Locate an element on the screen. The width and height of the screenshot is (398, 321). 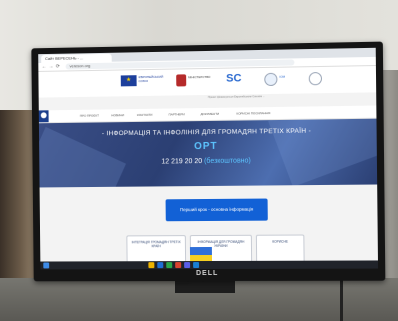
menu-item-about: ПРО ПРОЄКТ is located at coordinates (89, 116).